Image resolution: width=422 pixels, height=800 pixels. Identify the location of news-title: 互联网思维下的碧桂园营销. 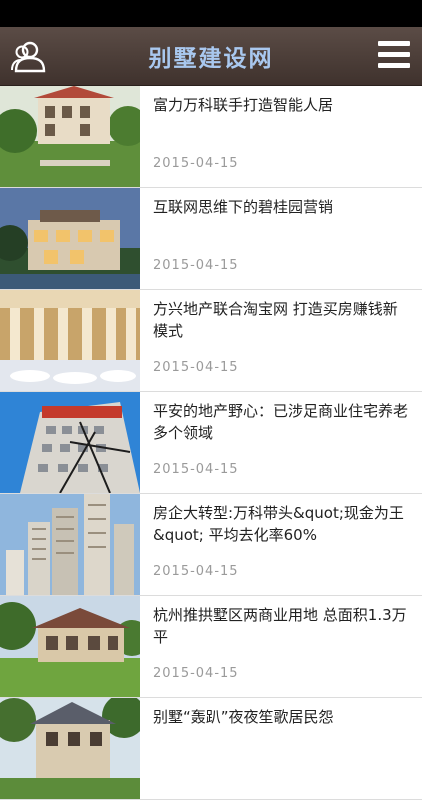
(243, 207).